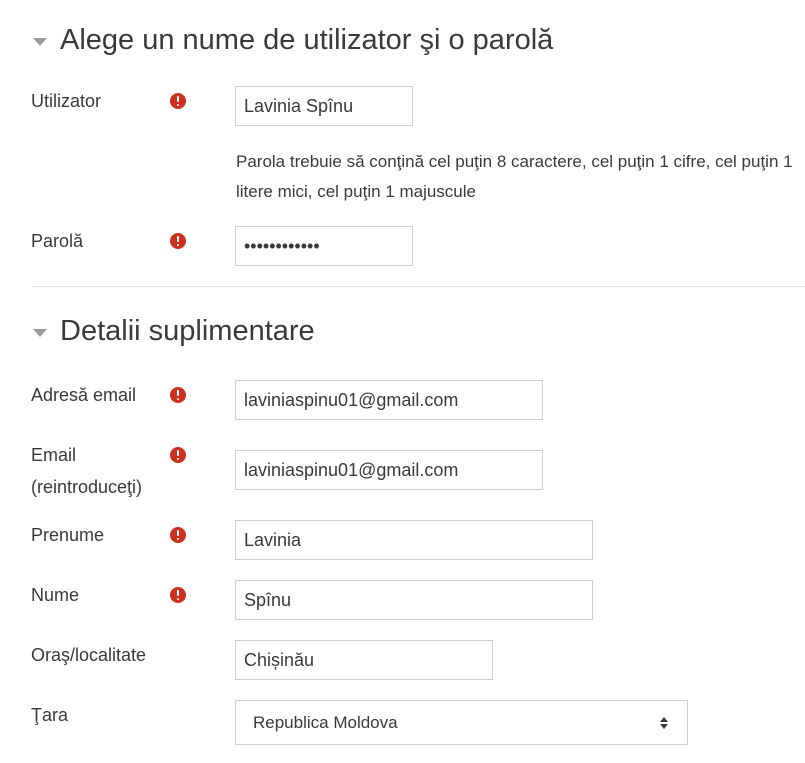  I want to click on password-label: Parolă, so click(57, 241).